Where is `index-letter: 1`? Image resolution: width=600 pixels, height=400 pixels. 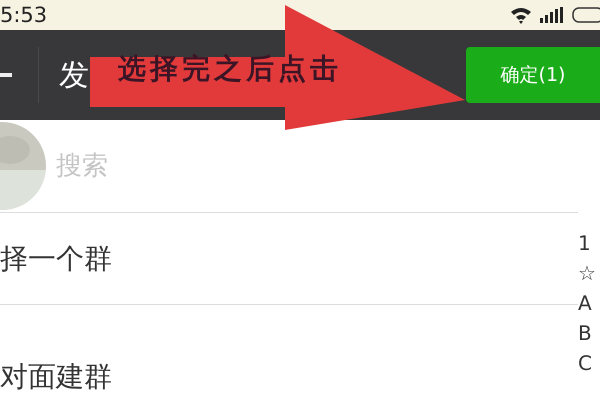 index-letter: 1 is located at coordinates (589, 243).